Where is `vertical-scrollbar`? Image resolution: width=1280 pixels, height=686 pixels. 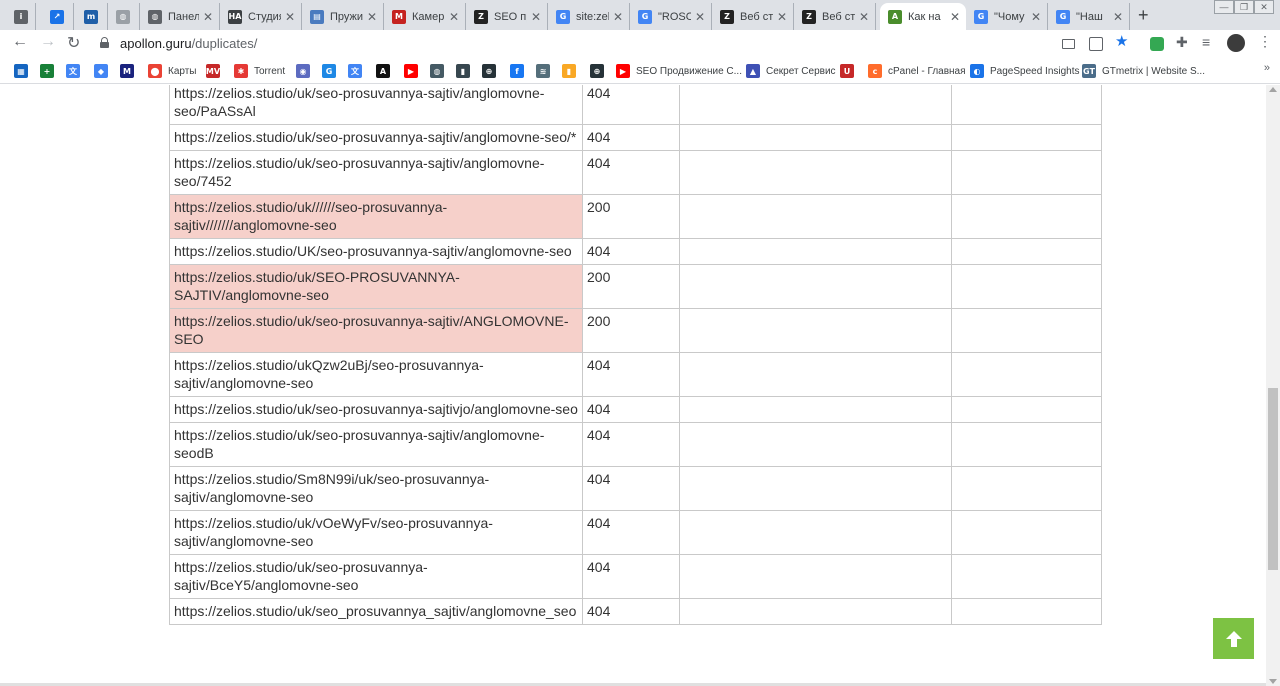
vertical-scrollbar is located at coordinates (1273, 385).